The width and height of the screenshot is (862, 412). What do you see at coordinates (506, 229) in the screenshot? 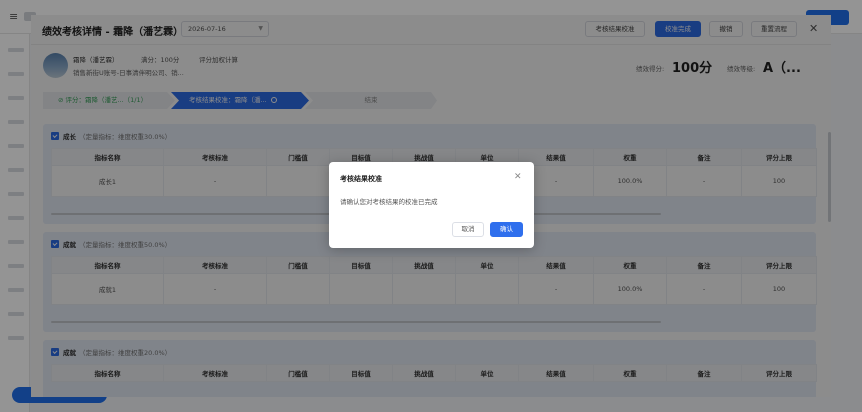
I see `confirm-button: 确认` at bounding box center [506, 229].